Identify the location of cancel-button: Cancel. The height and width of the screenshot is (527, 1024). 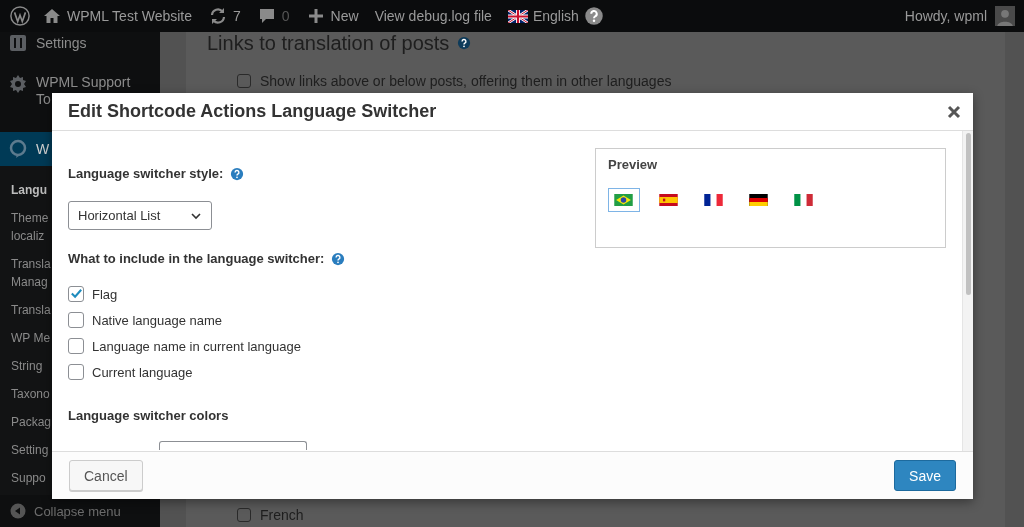
(106, 475).